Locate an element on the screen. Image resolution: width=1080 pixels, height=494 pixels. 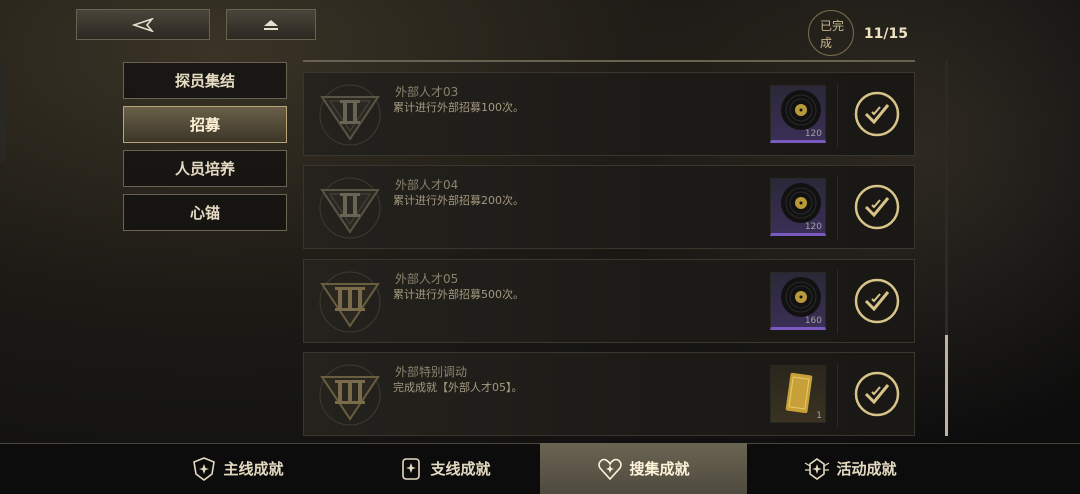
back-button is located at coordinates (143, 24).